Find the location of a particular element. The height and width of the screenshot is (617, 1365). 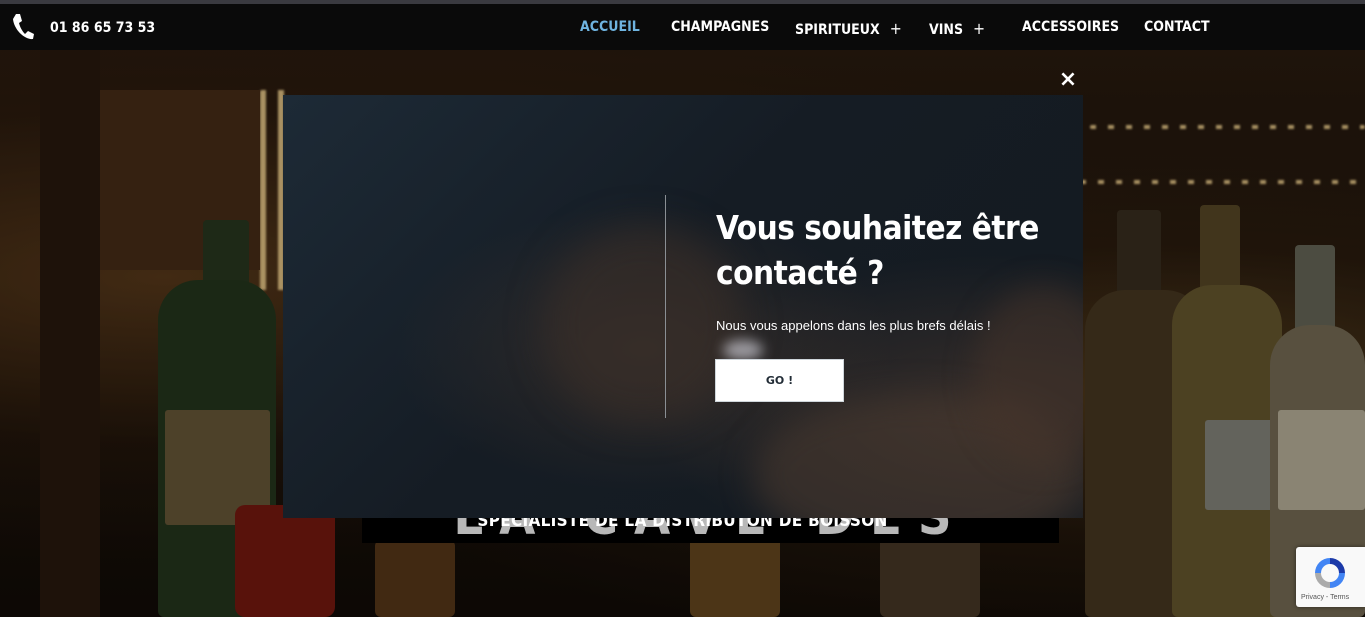

nav-item-label: VINS is located at coordinates (946, 30).